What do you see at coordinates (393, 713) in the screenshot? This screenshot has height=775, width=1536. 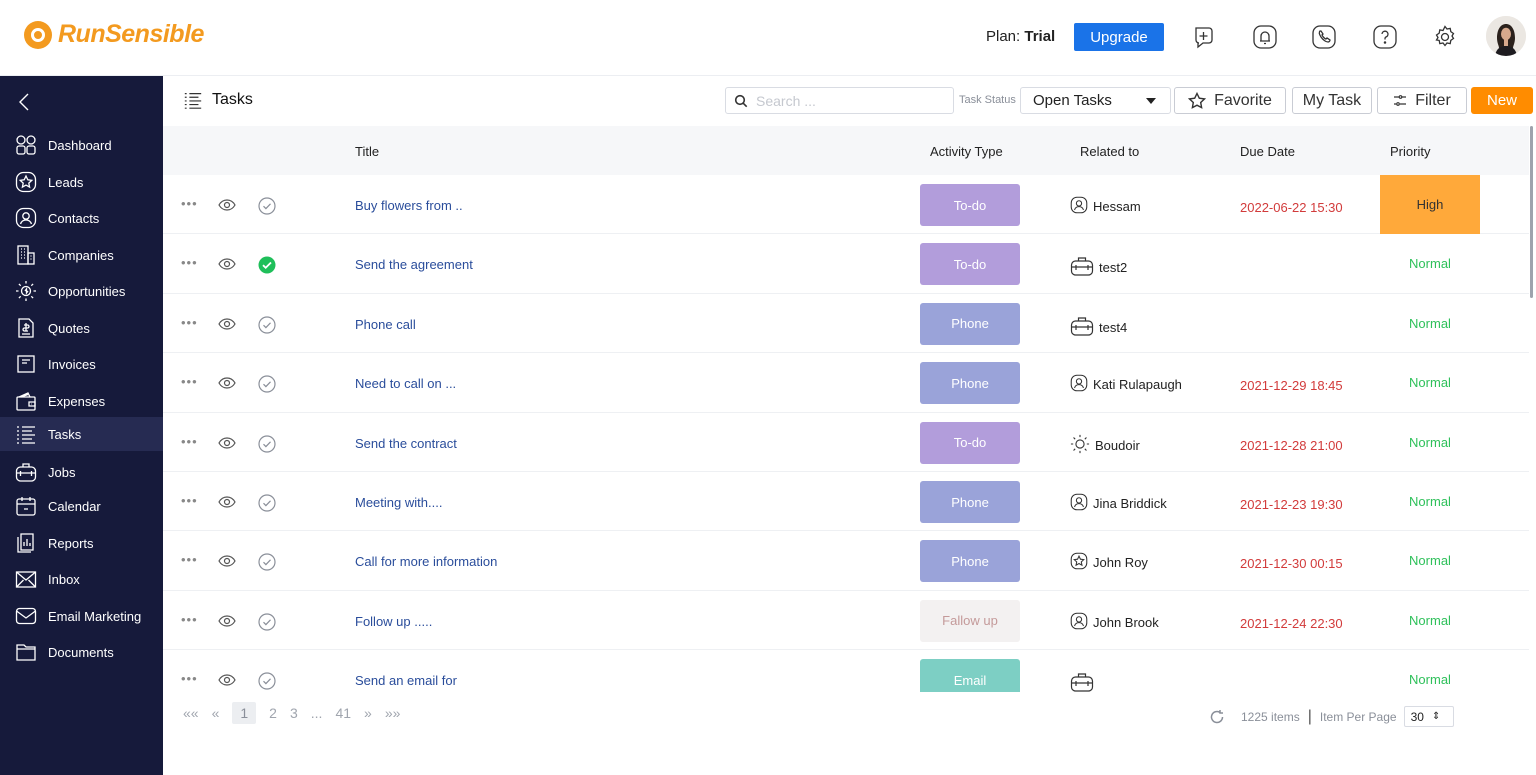 I see `last-page-button: »»` at bounding box center [393, 713].